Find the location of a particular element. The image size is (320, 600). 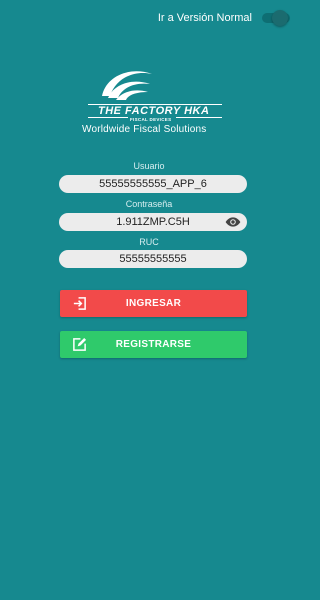

logo-sub-text: FISCAL DEVICES is located at coordinates (151, 119).